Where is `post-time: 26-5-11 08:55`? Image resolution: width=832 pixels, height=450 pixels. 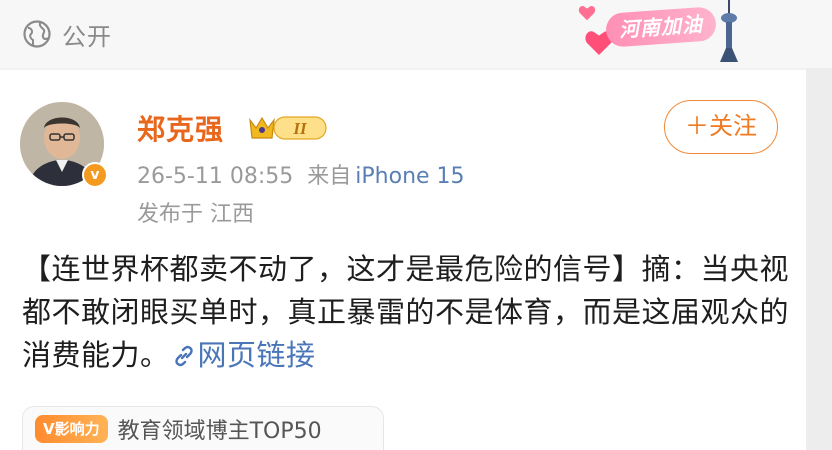
post-time: 26-5-11 08:55 is located at coordinates (215, 176).